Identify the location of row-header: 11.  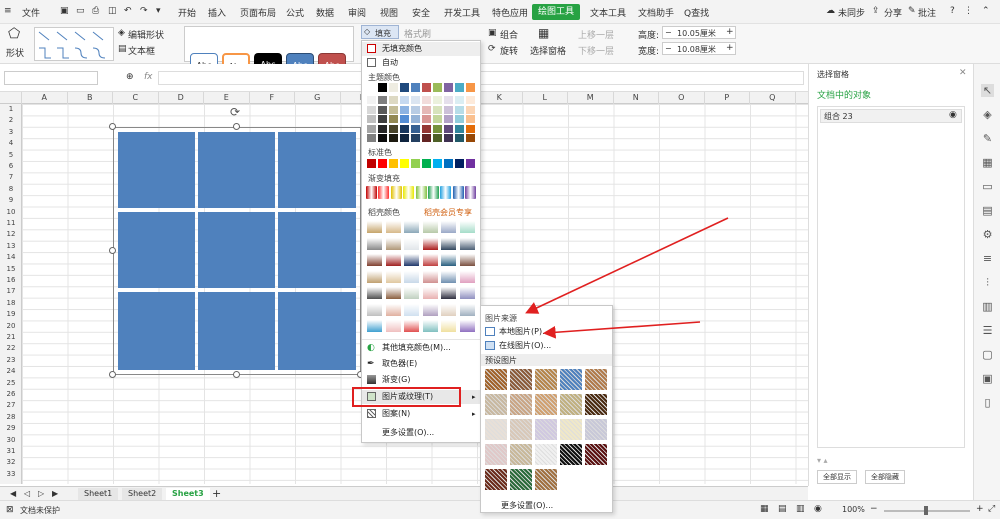
(11, 223).